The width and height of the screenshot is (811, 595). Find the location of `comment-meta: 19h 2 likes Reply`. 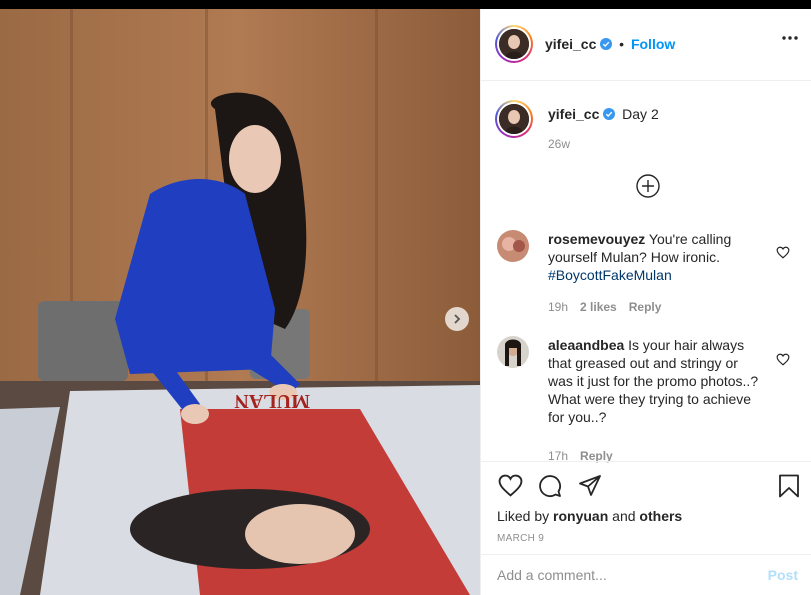

comment-meta: 19h 2 likes Reply is located at coordinates (604, 307).